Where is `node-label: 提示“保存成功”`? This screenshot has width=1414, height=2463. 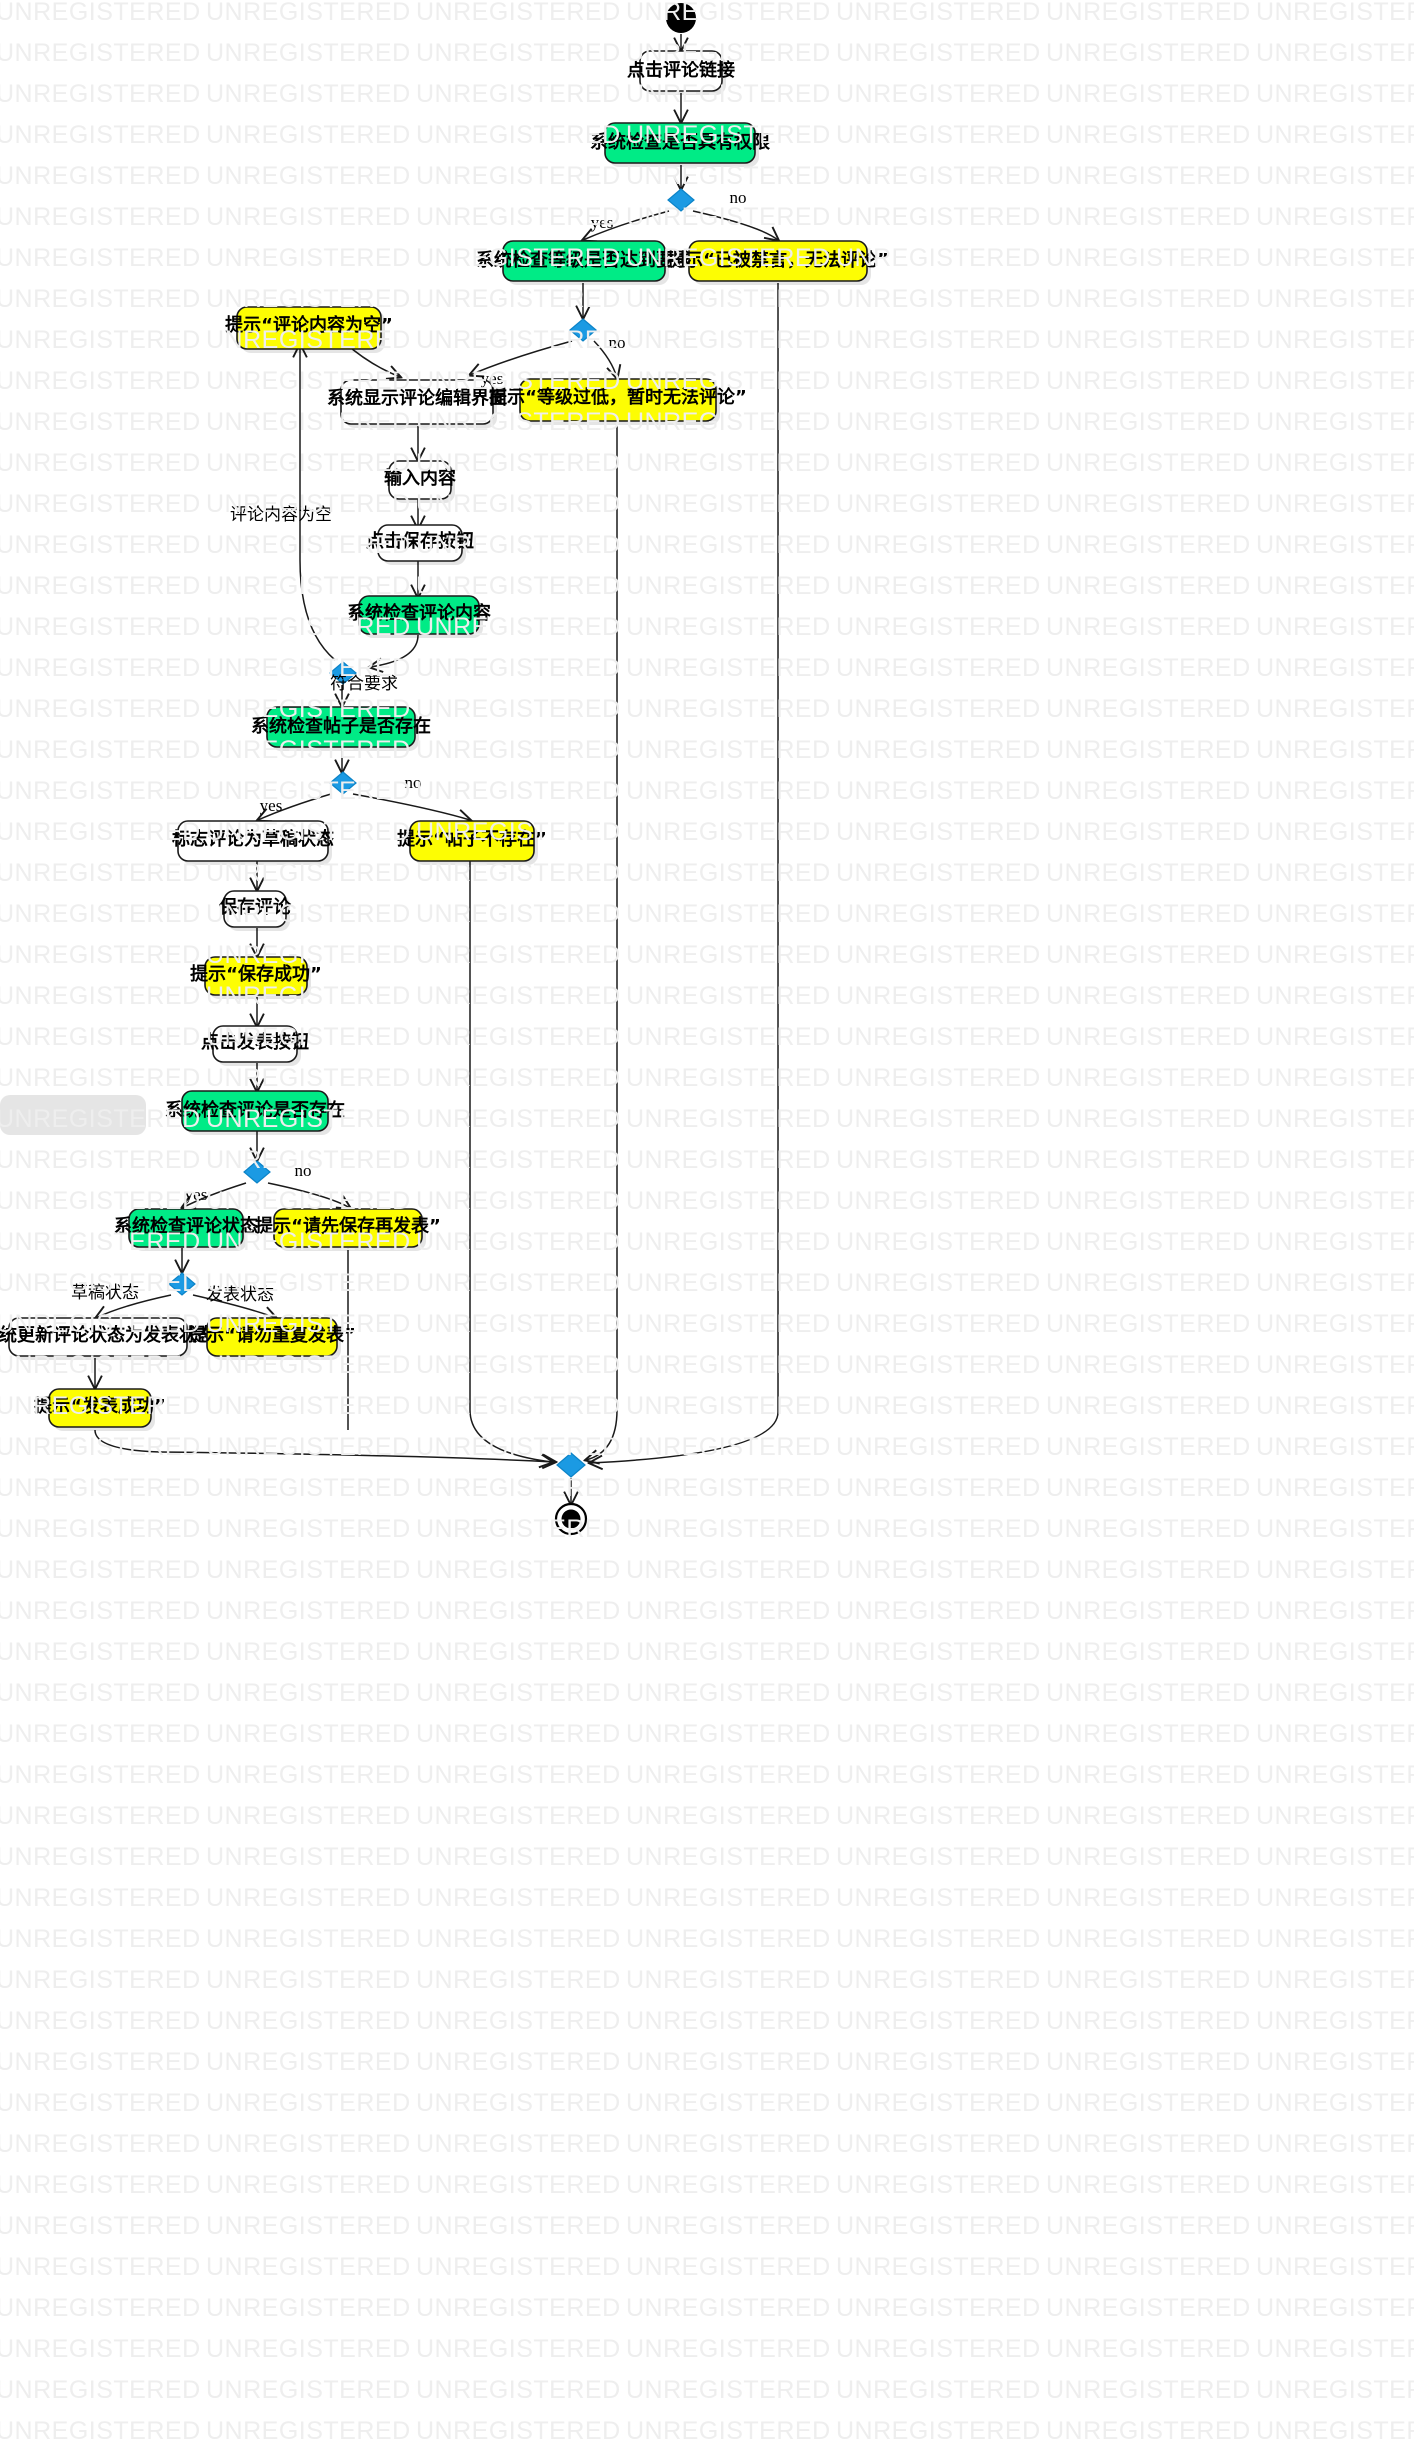 node-label: 提示“保存成功” is located at coordinates (256, 974).